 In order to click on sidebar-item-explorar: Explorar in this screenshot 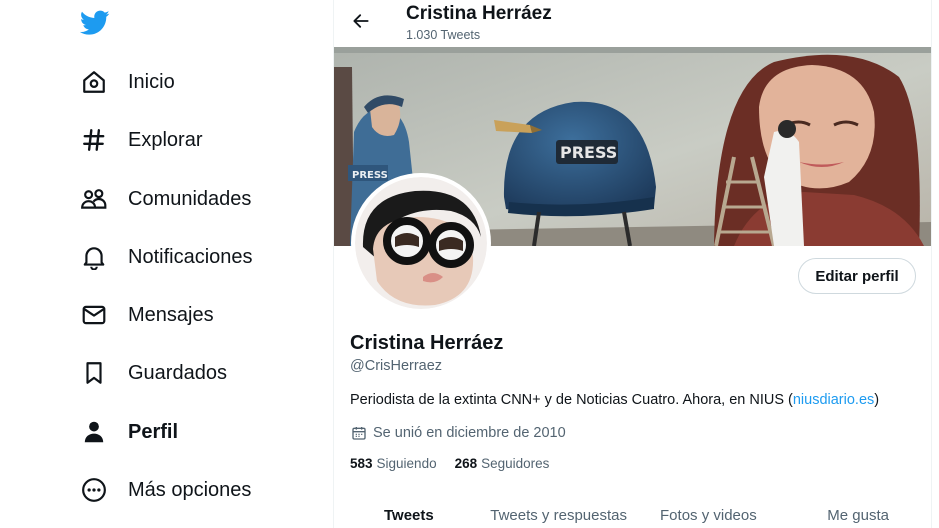, I will do `click(140, 140)`.